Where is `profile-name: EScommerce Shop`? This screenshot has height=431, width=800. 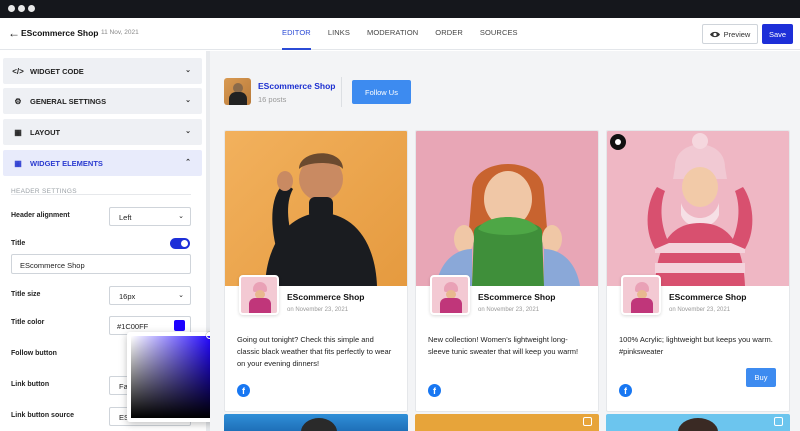 profile-name: EScommerce Shop is located at coordinates (296, 86).